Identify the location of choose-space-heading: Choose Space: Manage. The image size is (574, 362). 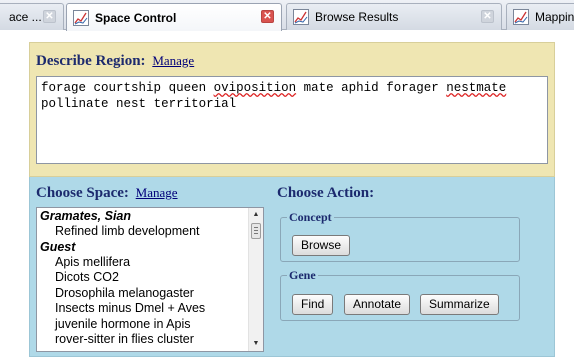
(107, 193).